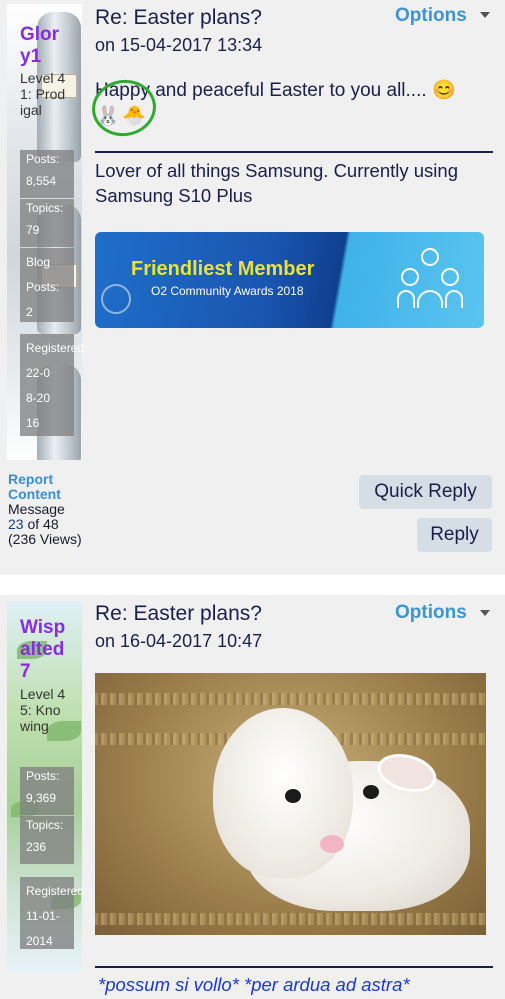 The width and height of the screenshot is (505, 999). I want to click on stat-value: 79, so click(33, 230).